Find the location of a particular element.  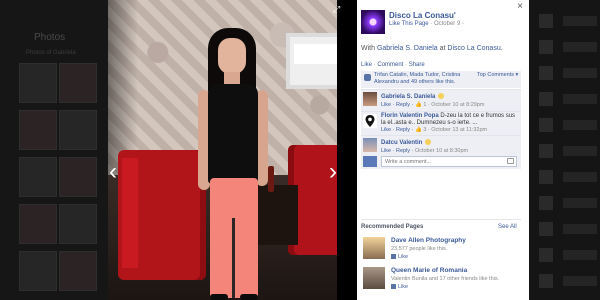

share-link: Share is located at coordinates (417, 65).